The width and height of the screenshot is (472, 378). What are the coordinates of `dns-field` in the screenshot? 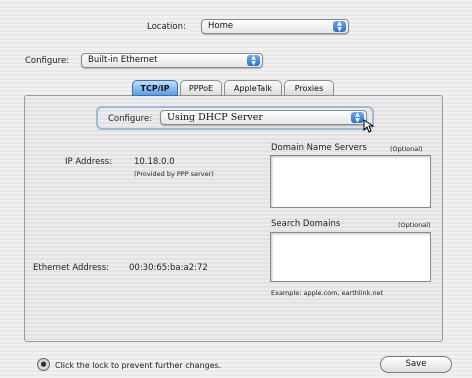 It's located at (350, 181).